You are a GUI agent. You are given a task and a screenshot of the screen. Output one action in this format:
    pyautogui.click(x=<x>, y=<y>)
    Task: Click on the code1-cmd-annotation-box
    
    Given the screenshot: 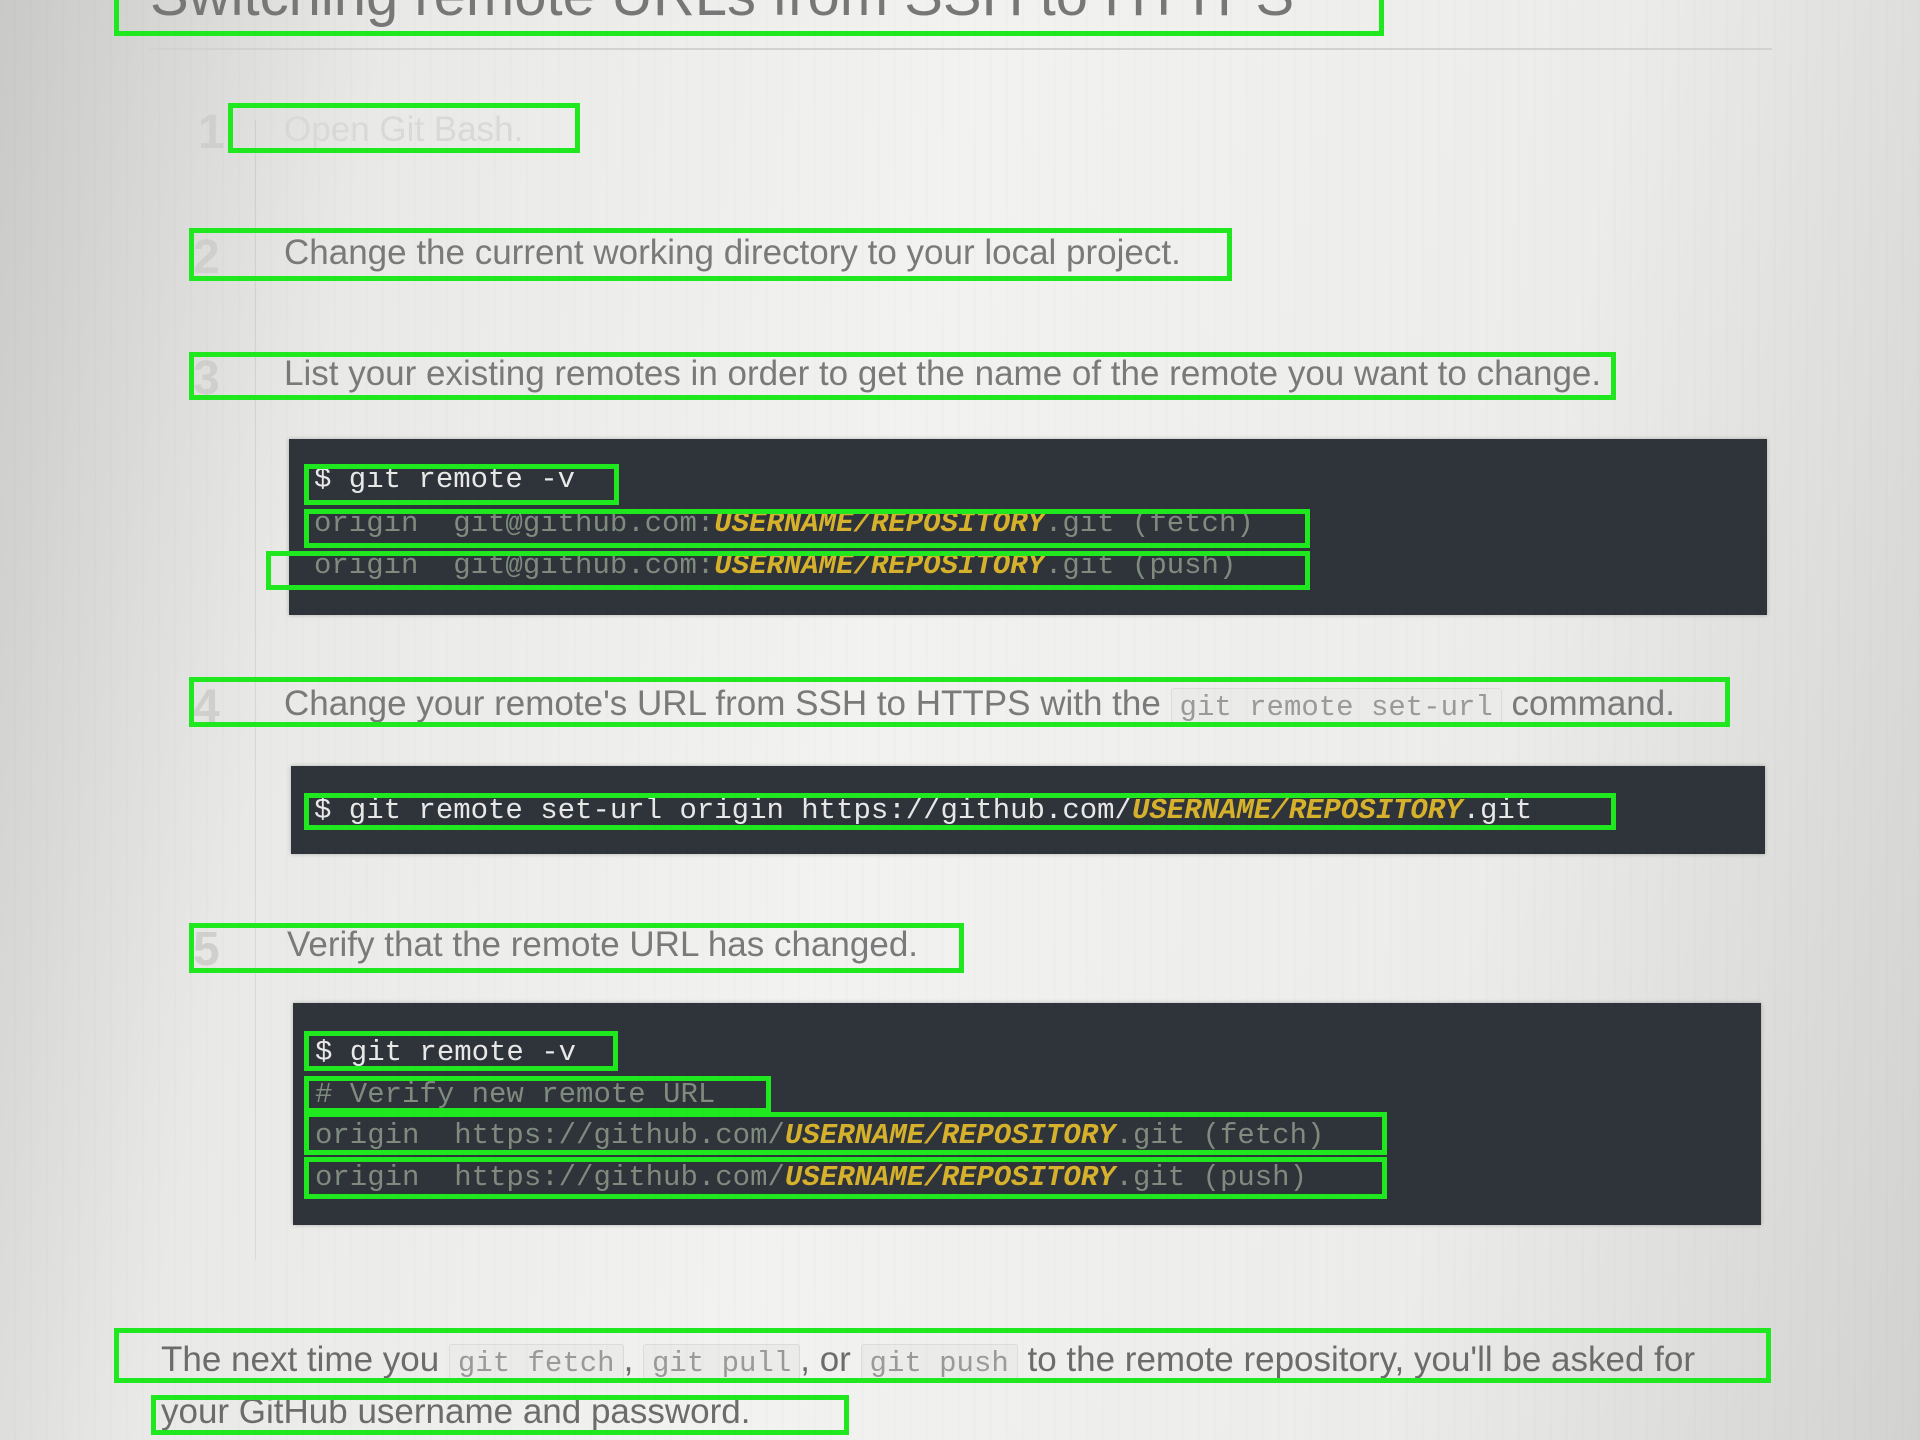 What is the action you would take?
    pyautogui.click(x=461, y=484)
    